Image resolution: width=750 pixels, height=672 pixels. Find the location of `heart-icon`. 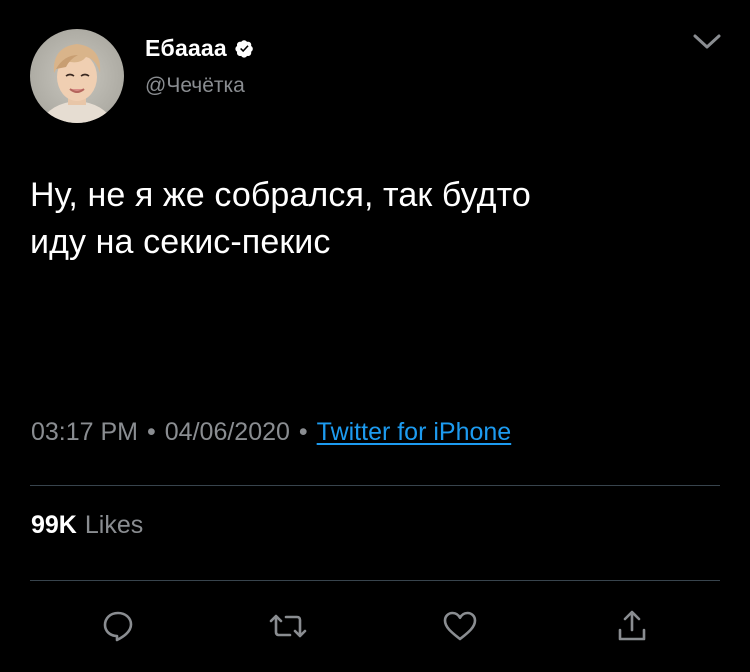

heart-icon is located at coordinates (460, 626).